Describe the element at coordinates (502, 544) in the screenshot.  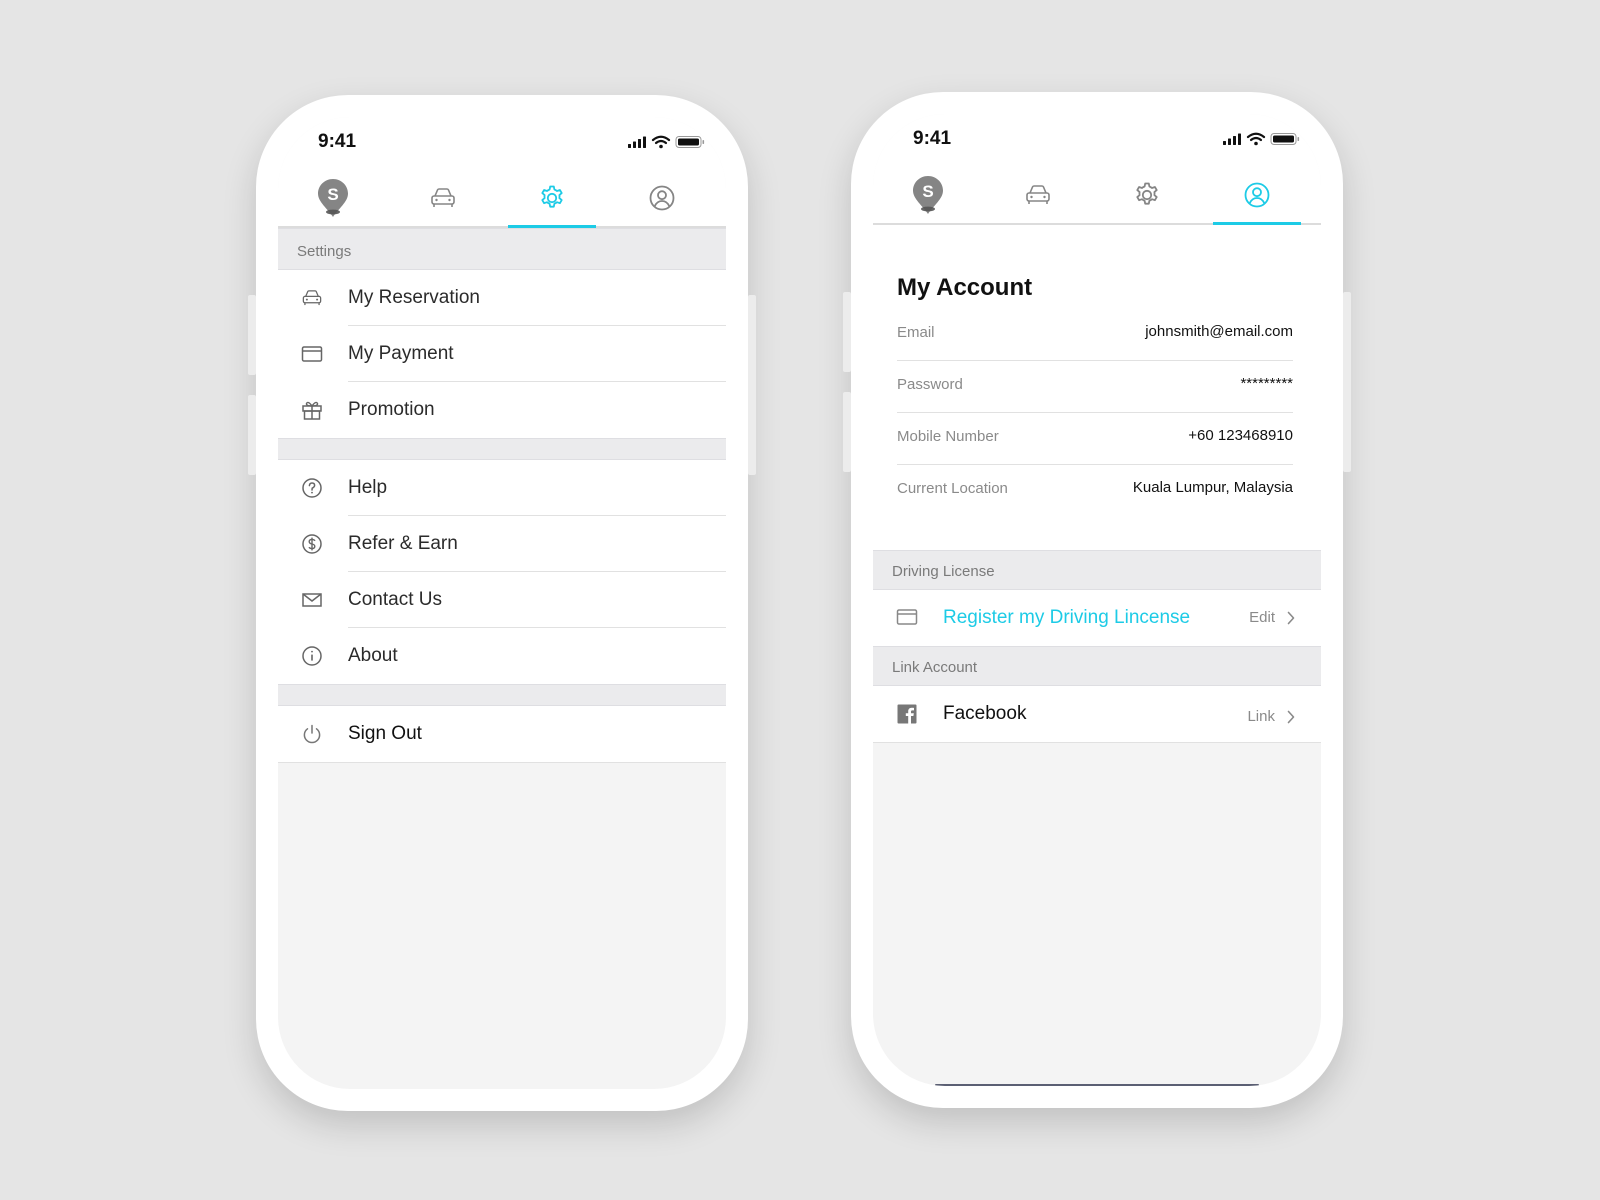
I see `menu-item-refer-earn: Refer & Earn` at that location.